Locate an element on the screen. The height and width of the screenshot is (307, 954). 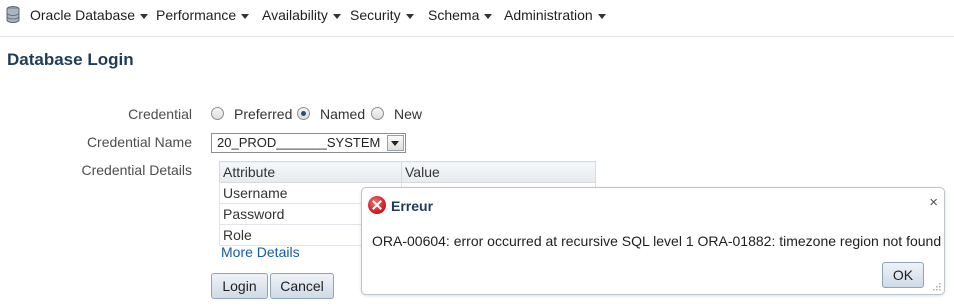
radio-preferred-label: Preferred is located at coordinates (263, 114).